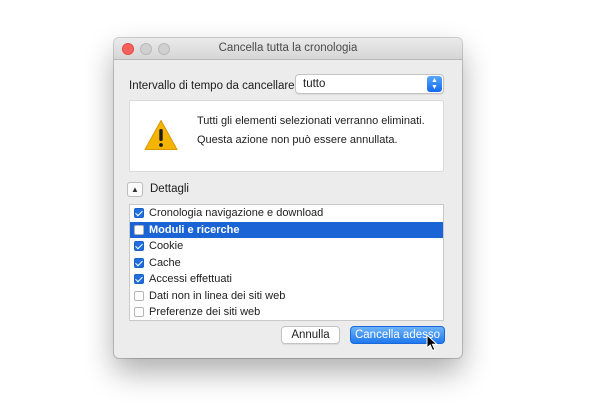 The width and height of the screenshot is (610, 416). I want to click on interval-label: Intervallo di tempo da cancellare:, so click(213, 86).